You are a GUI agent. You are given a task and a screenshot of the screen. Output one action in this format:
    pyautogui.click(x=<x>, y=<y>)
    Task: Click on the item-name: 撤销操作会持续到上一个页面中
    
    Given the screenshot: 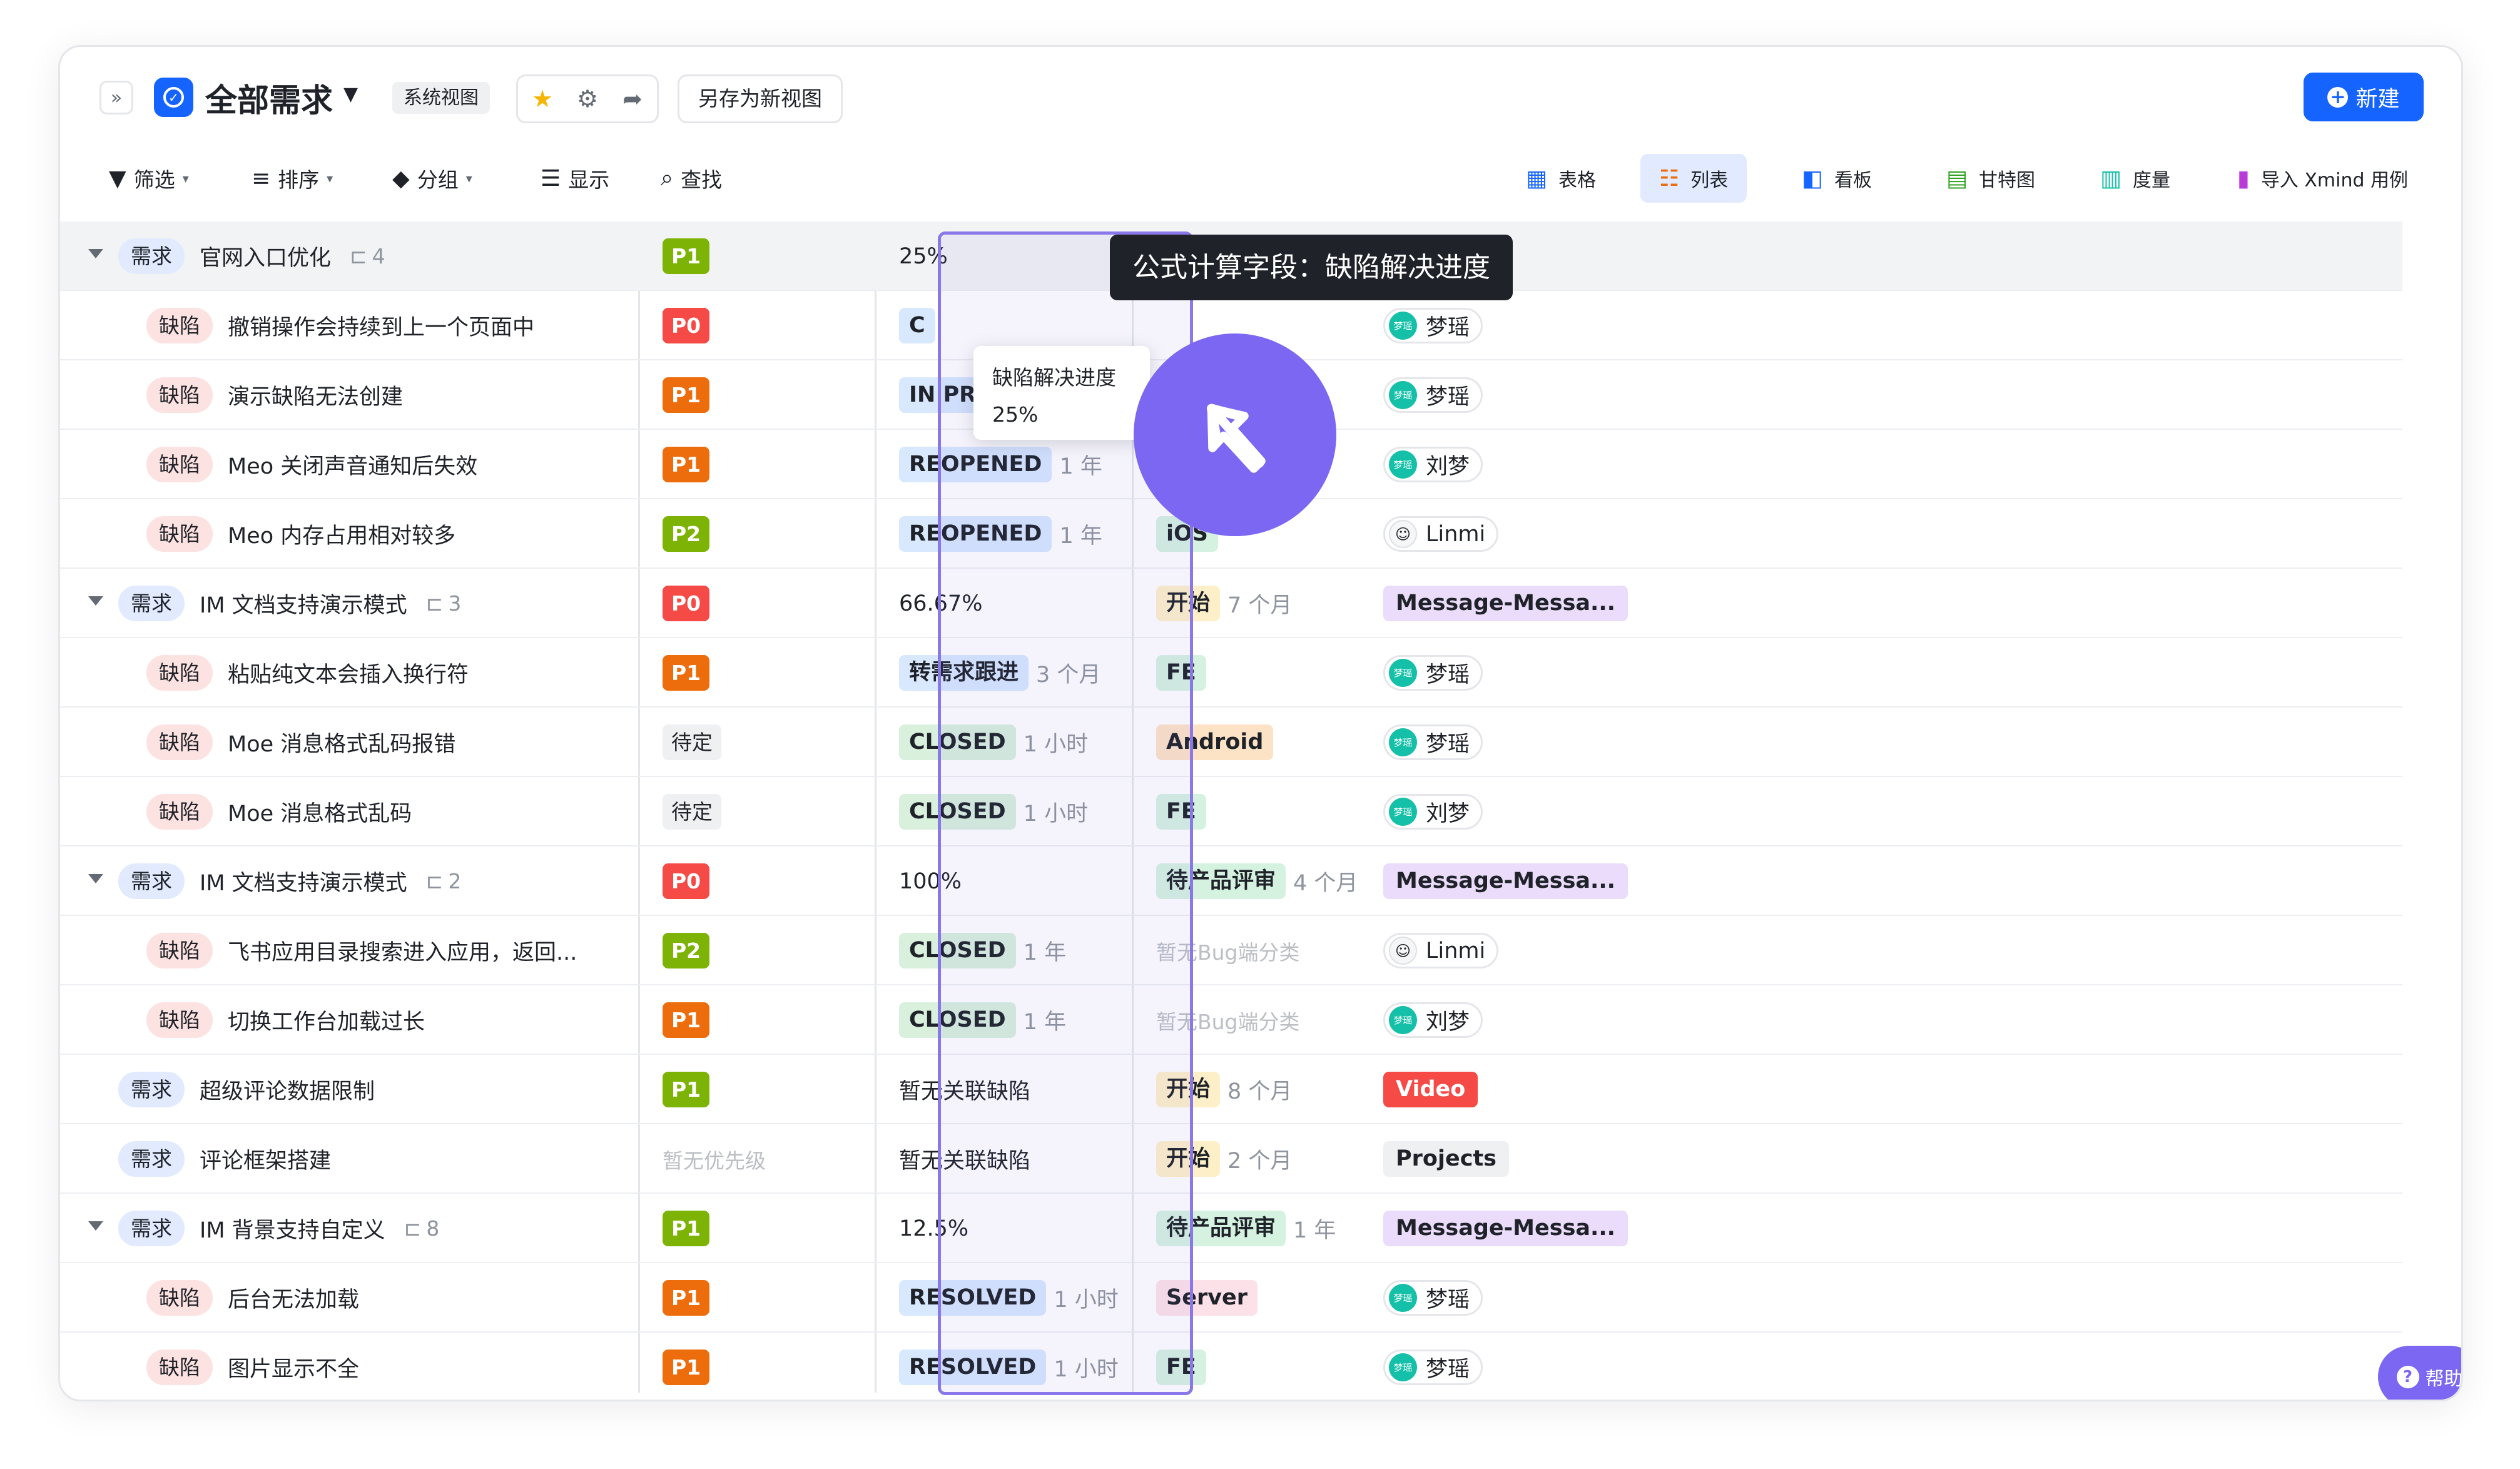 What is the action you would take?
    pyautogui.click(x=381, y=326)
    